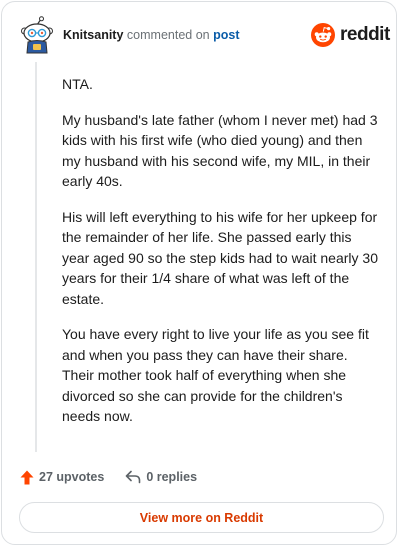 The width and height of the screenshot is (400, 548). What do you see at coordinates (27, 477) in the screenshot?
I see `upvote-arrow-icon` at bounding box center [27, 477].